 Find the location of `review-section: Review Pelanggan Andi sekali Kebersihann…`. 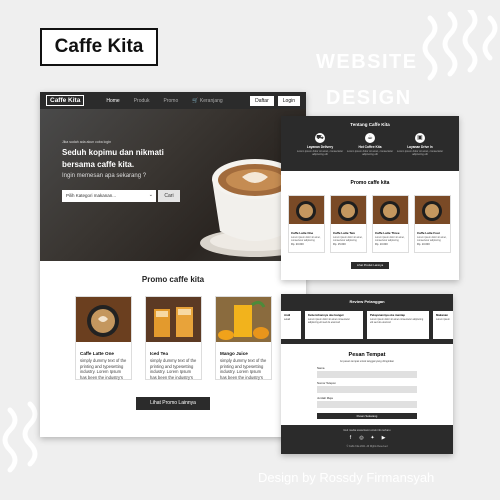

review-section: Review Pelanggan Andi sekali Kebersihann… is located at coordinates (367, 319).